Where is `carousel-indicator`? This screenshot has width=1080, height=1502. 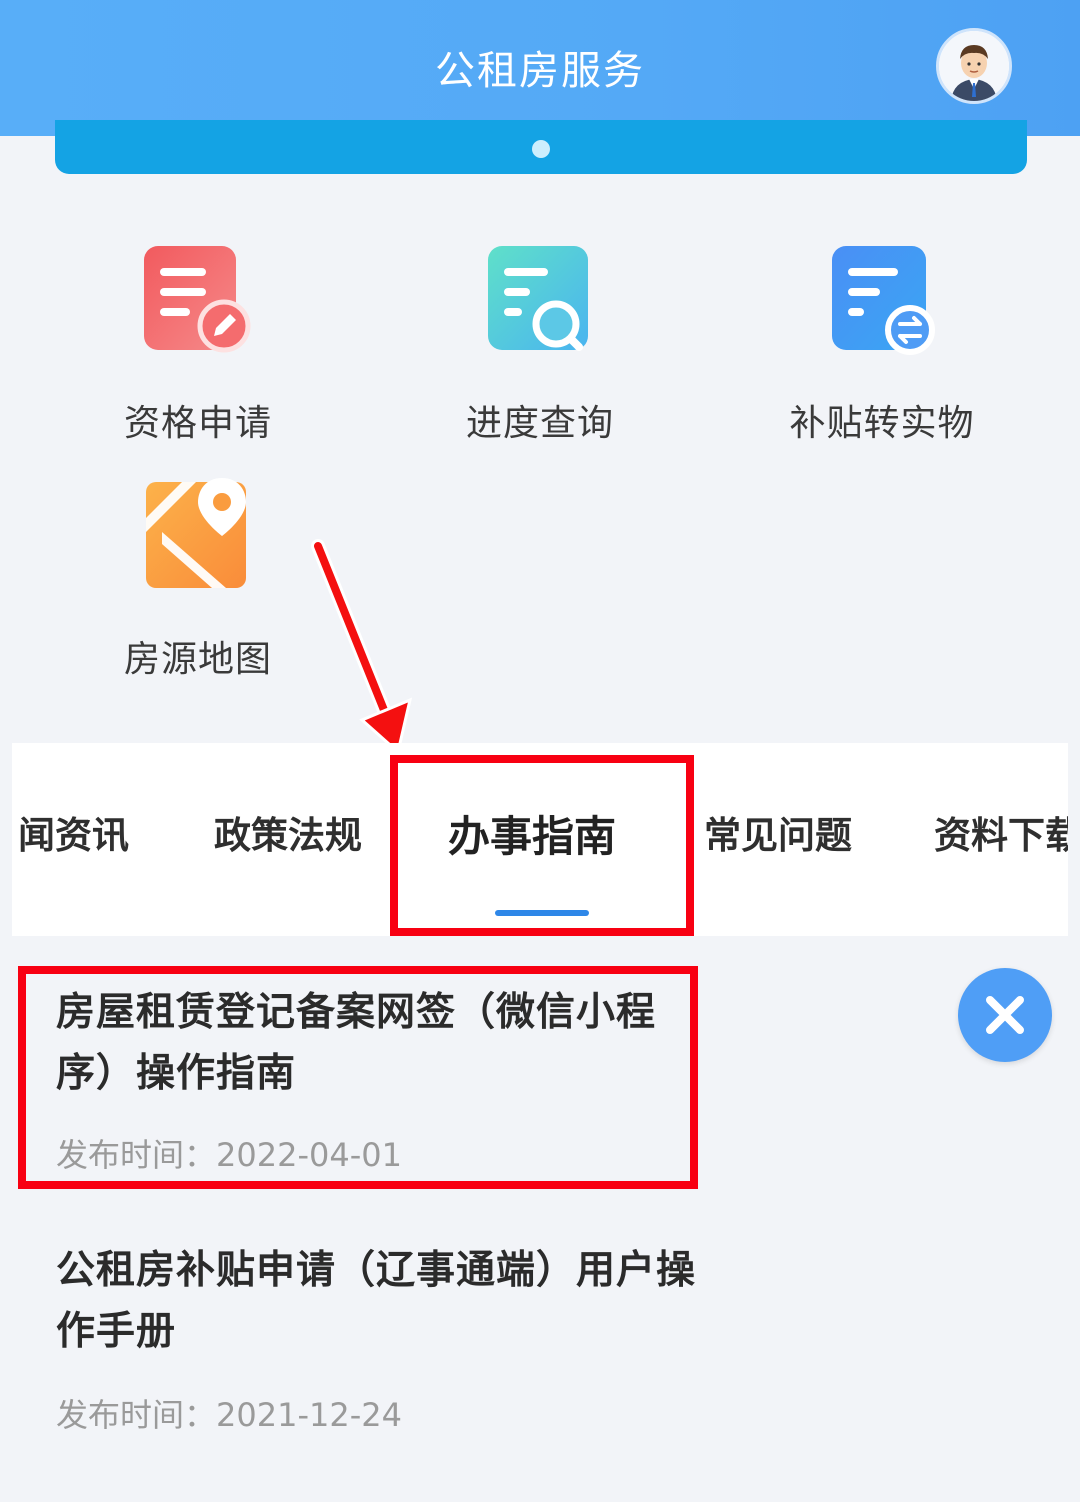
carousel-indicator is located at coordinates (541, 149).